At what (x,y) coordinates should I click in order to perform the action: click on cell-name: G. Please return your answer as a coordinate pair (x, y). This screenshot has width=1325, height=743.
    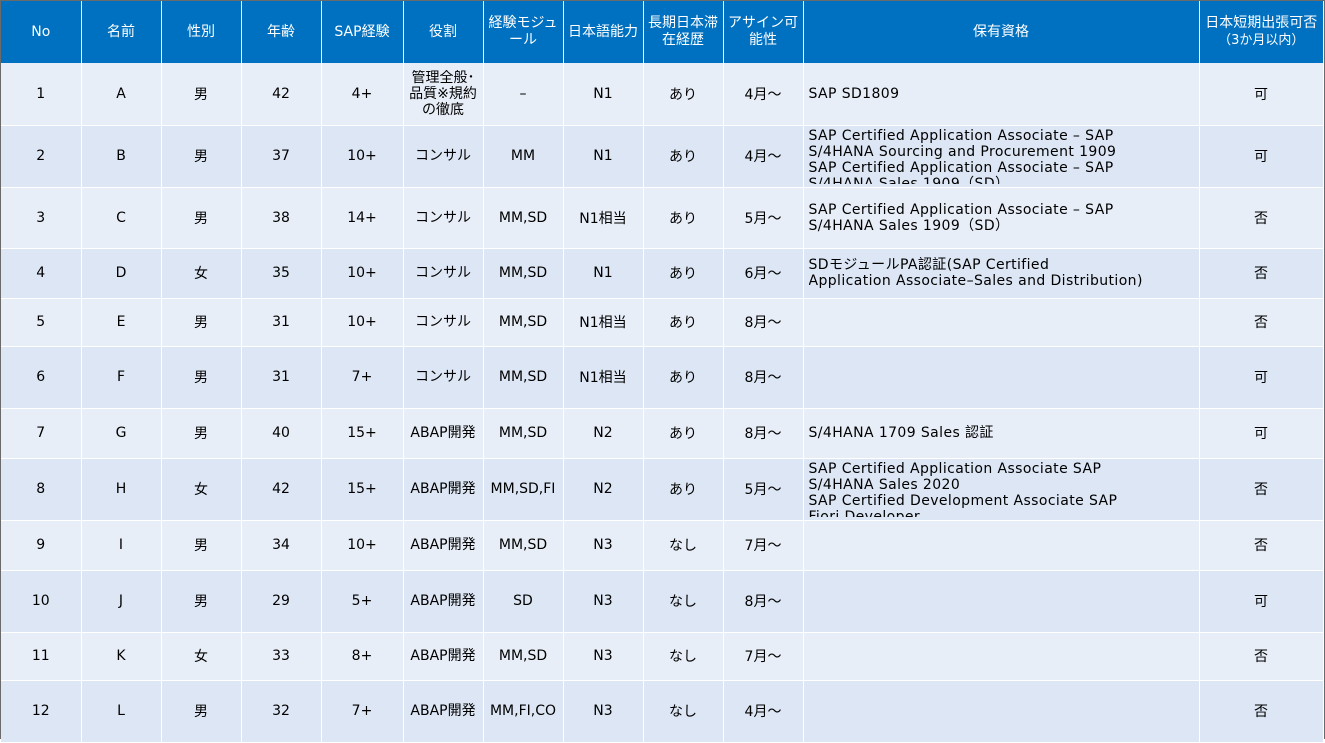
    Looking at the image, I should click on (121, 433).